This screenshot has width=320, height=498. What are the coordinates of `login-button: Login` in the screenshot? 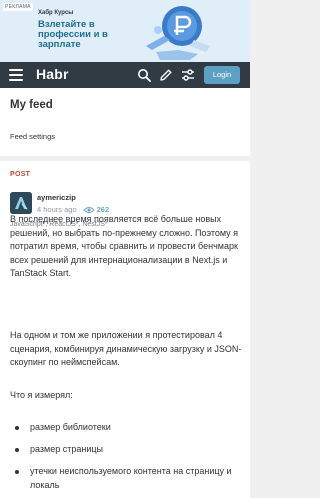 It's located at (222, 75).